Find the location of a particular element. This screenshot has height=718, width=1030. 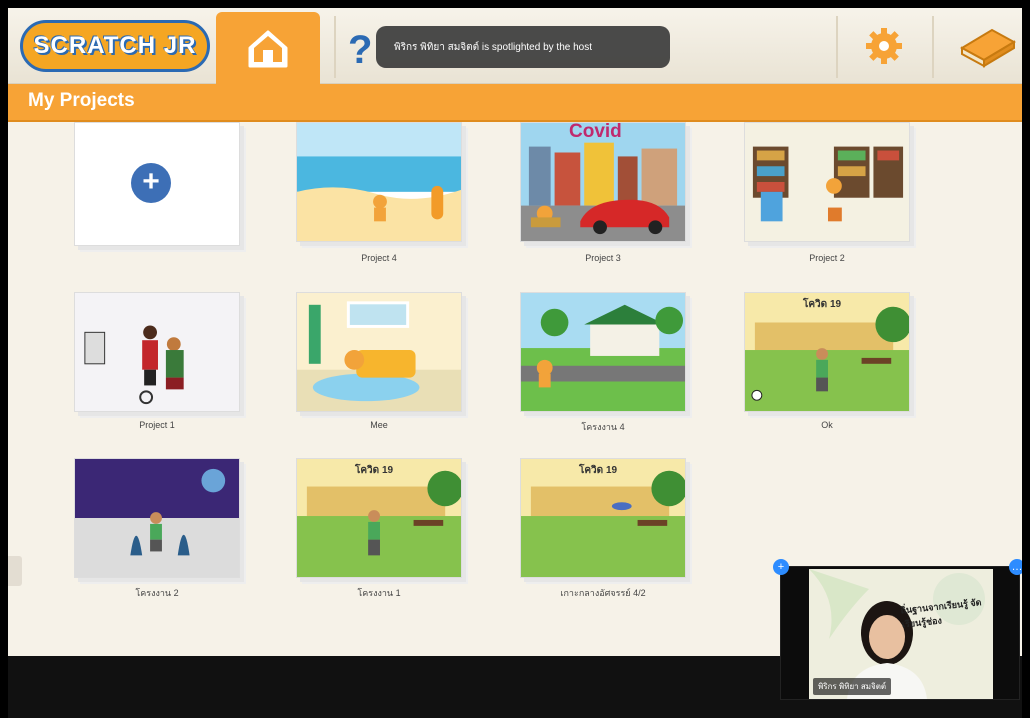

home-icon is located at coordinates (268, 49).